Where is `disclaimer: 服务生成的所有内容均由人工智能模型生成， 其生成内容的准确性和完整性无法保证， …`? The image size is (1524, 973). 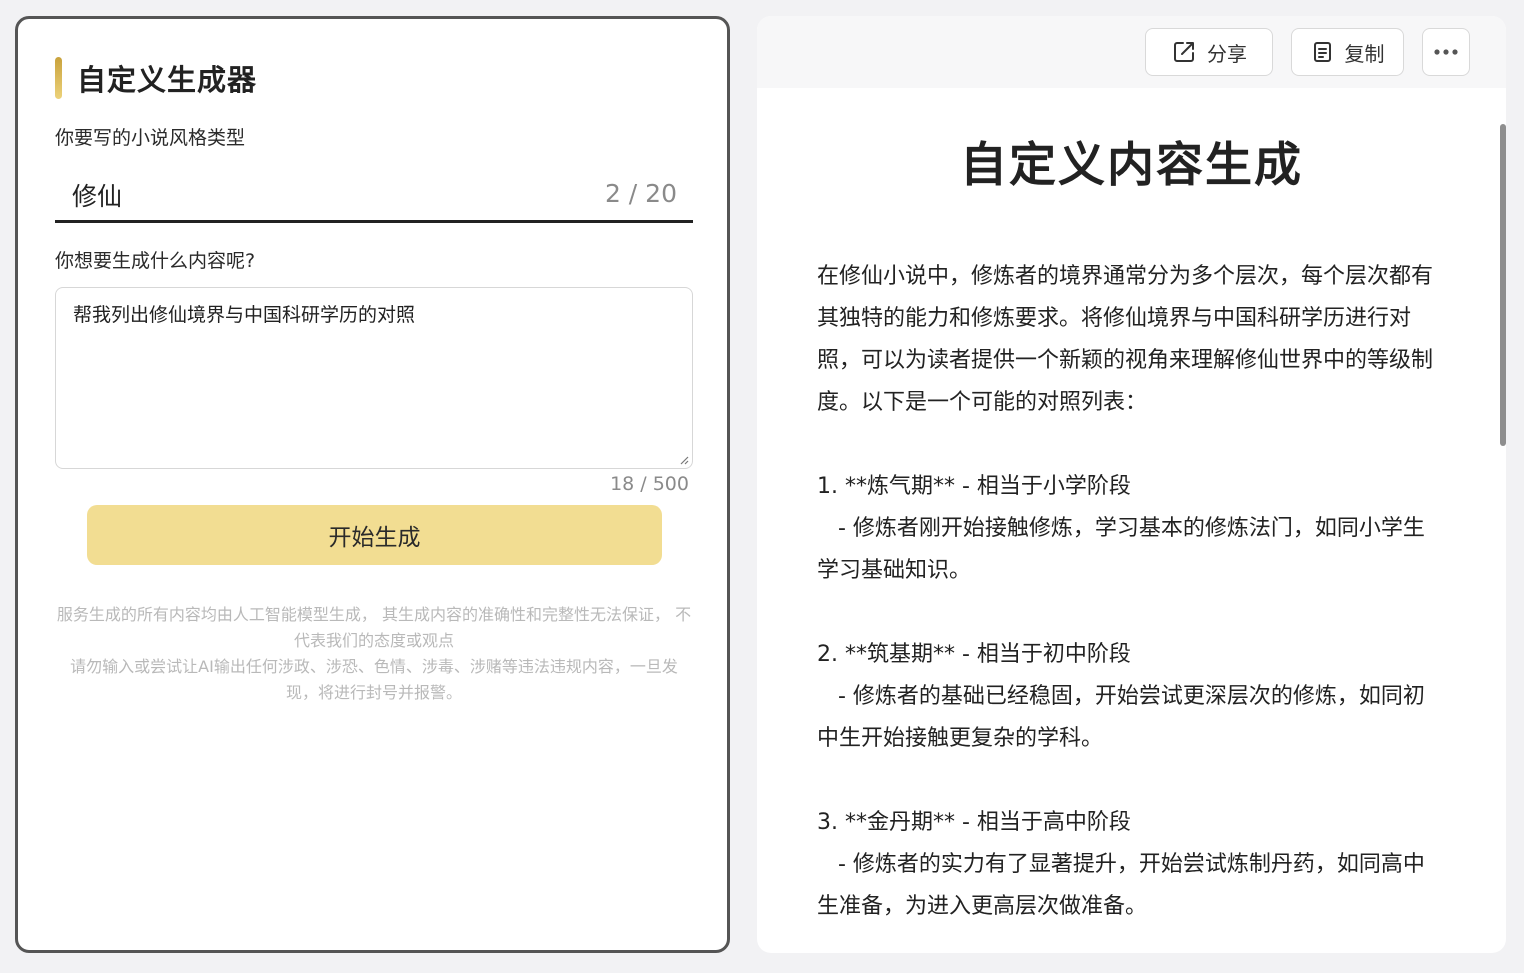
disclaimer: 服务生成的所有内容均由人工智能模型生成， 其生成内容的准确性和完整性无法保证， … is located at coordinates (374, 654).